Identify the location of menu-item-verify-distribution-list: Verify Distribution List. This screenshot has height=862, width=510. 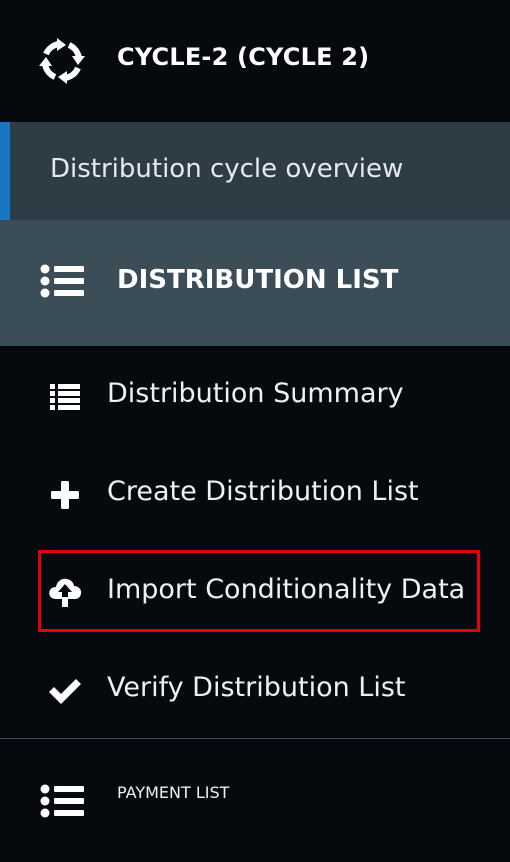
(255, 691).